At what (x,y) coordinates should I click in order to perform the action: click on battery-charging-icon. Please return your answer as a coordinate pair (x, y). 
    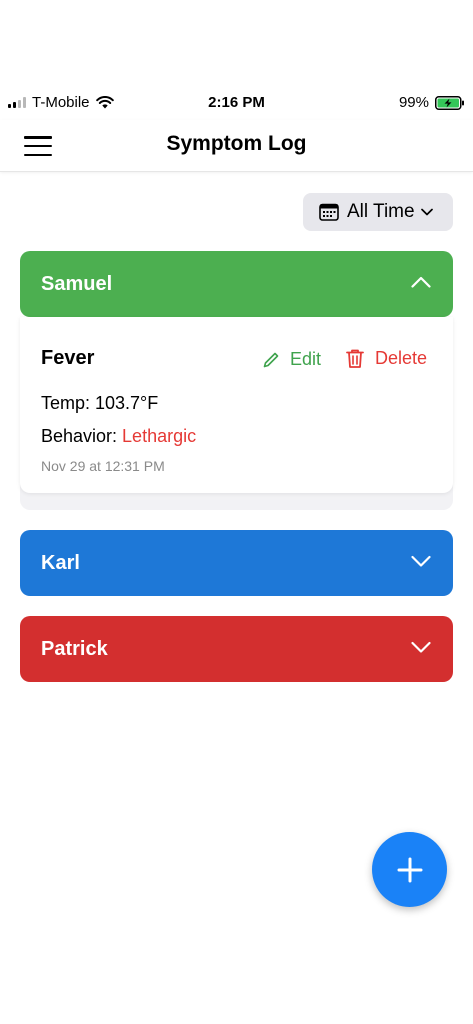
    Looking at the image, I should click on (449, 102).